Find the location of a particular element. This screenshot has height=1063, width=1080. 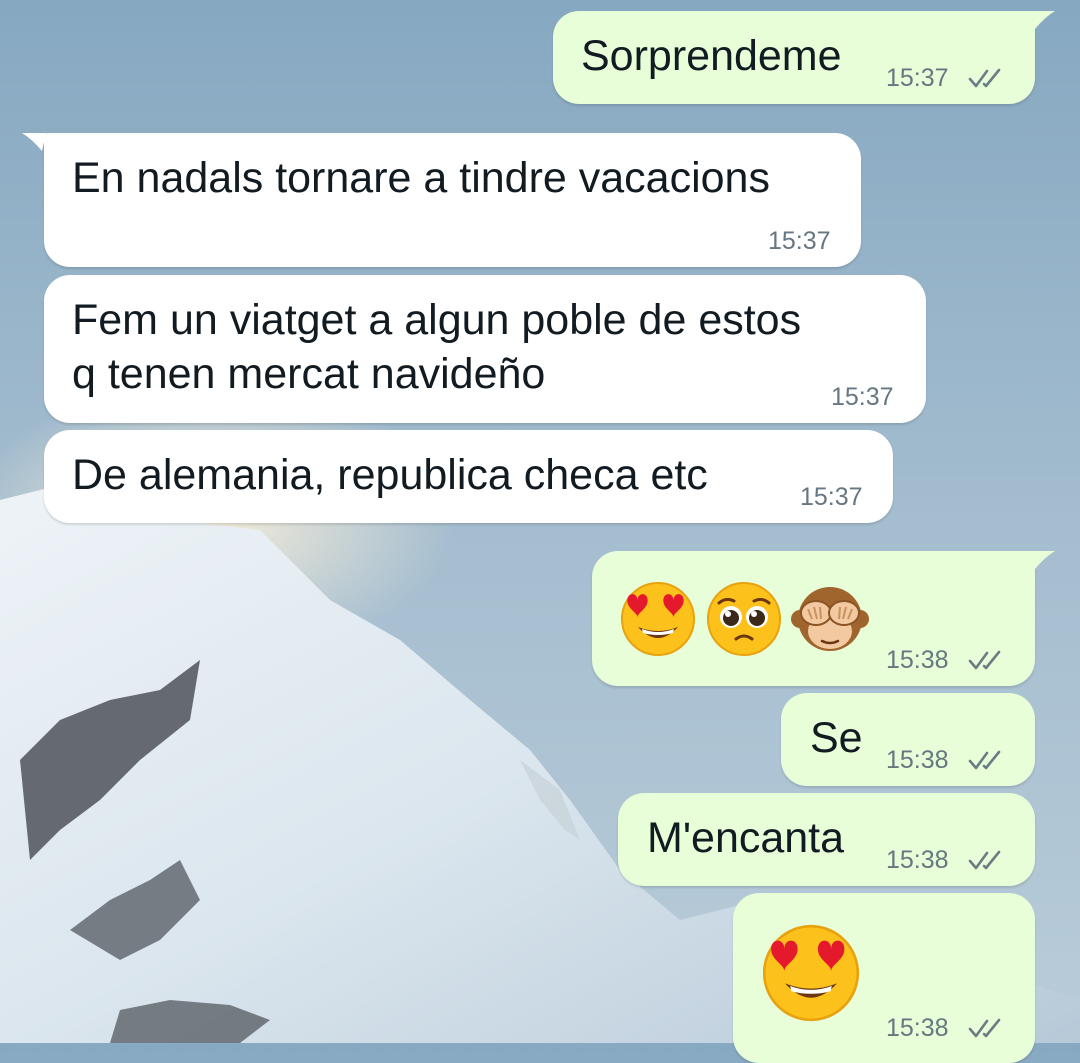

message-text: Se is located at coordinates (836, 738).